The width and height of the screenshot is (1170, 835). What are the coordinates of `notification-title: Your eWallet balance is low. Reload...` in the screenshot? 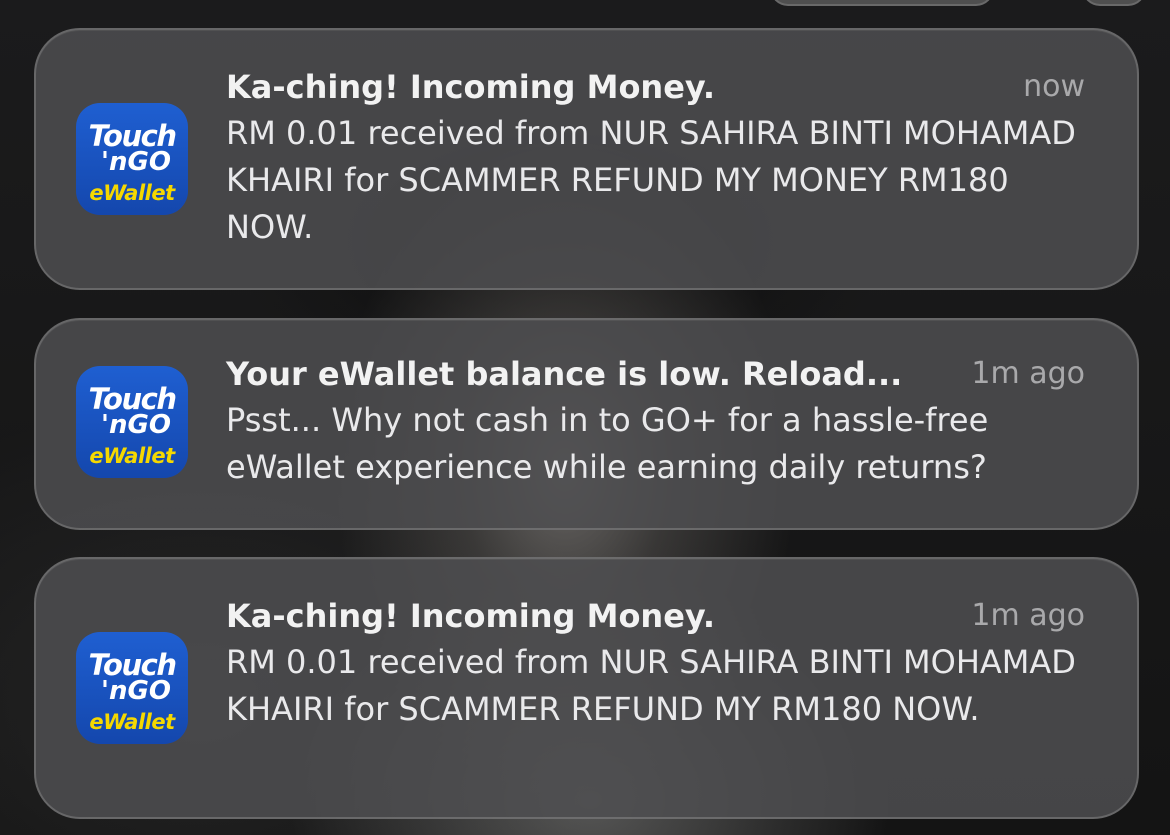 It's located at (564, 374).